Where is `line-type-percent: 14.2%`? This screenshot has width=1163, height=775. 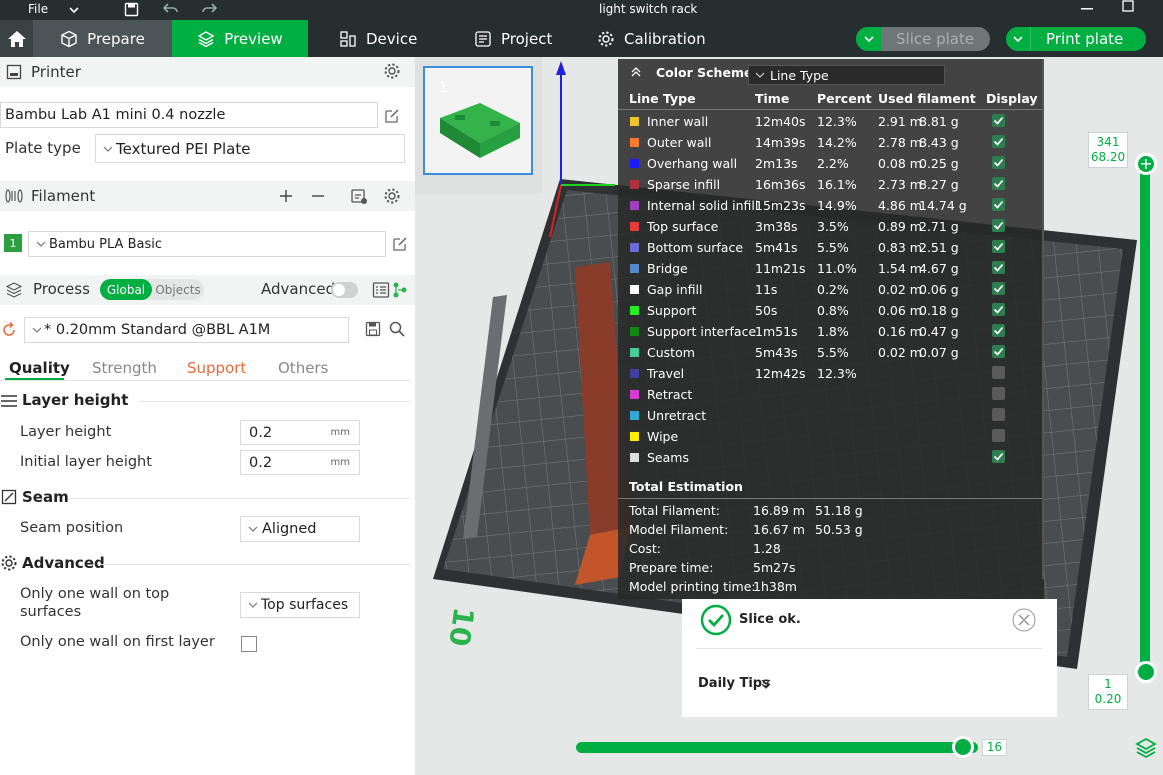
line-type-percent: 14.2% is located at coordinates (837, 142).